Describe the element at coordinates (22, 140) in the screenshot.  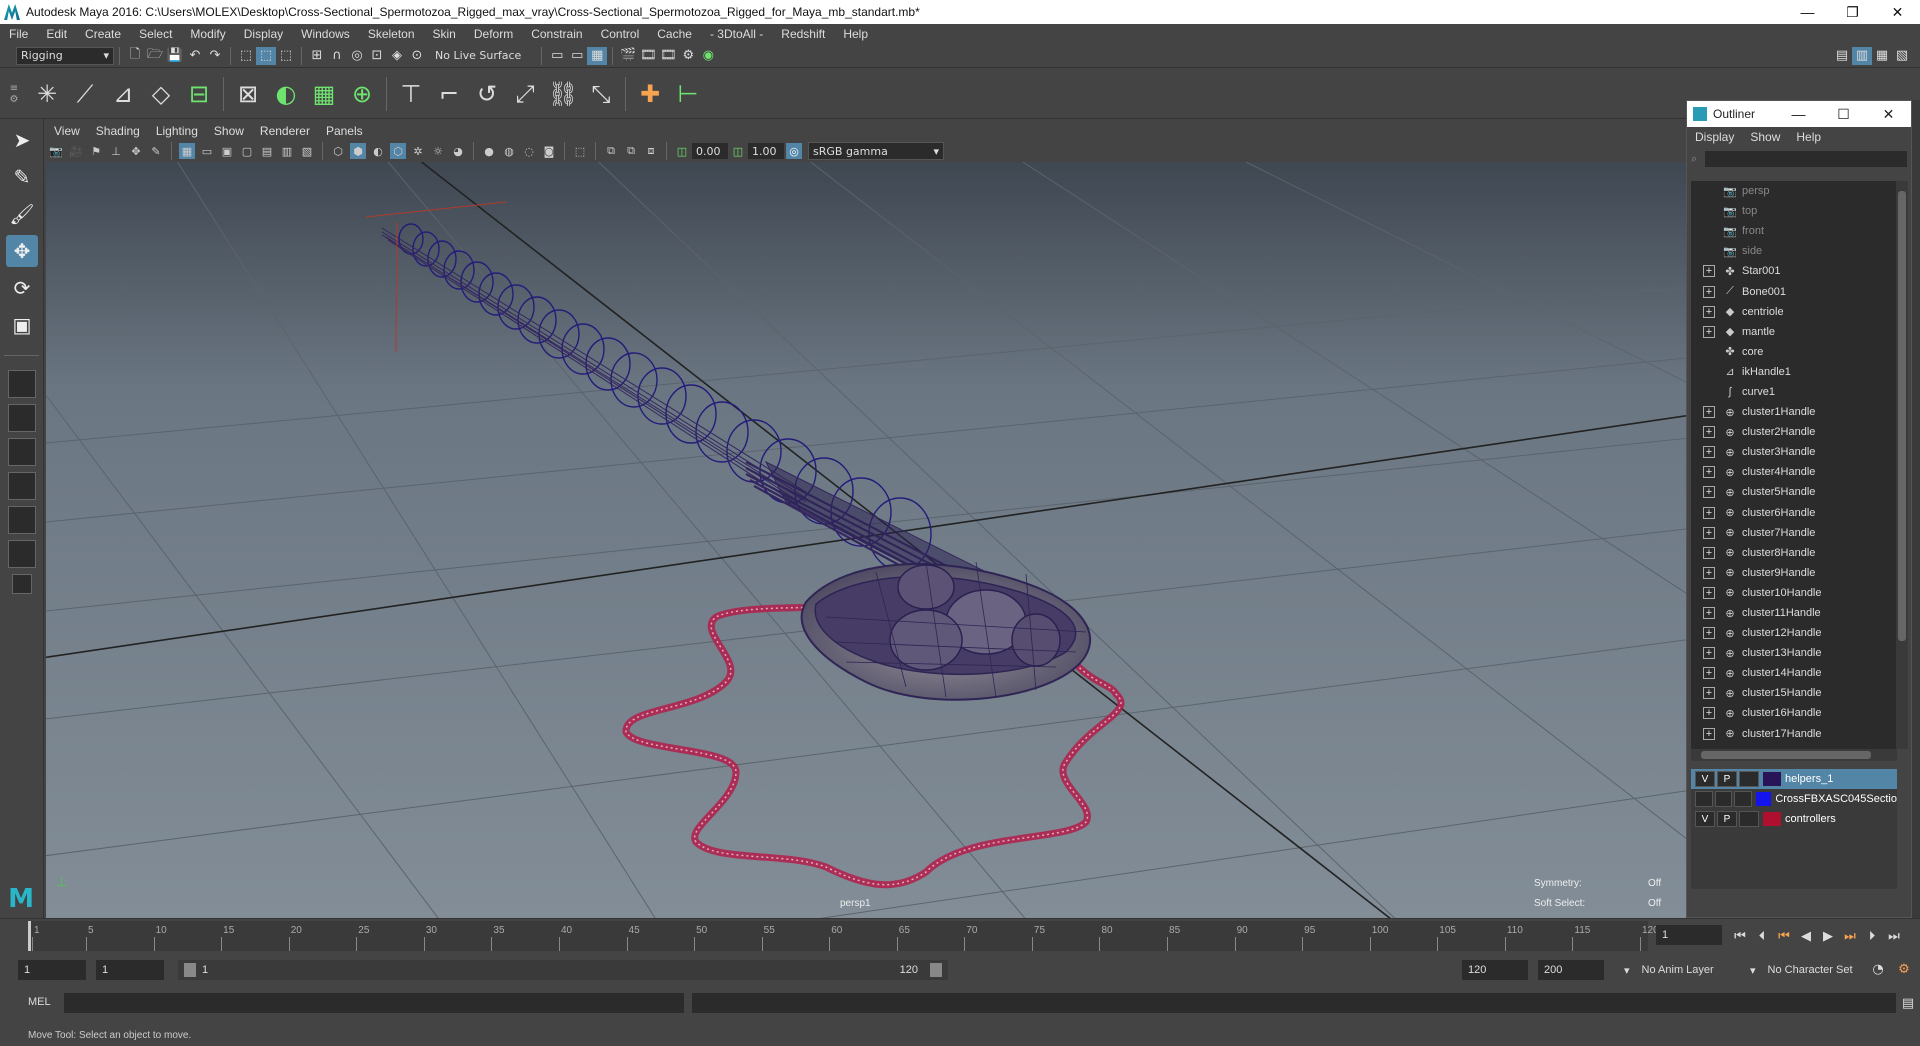
I see `select-tool-icon: ➤` at that location.